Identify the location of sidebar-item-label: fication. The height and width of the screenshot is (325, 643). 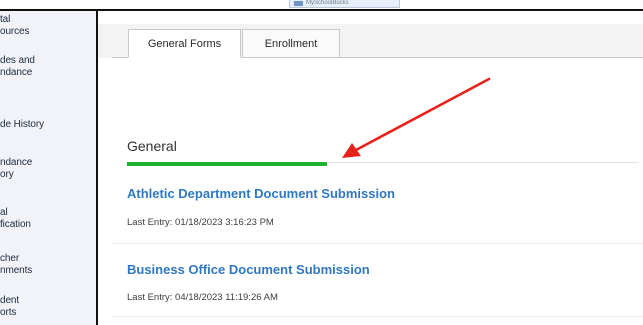
(15, 224).